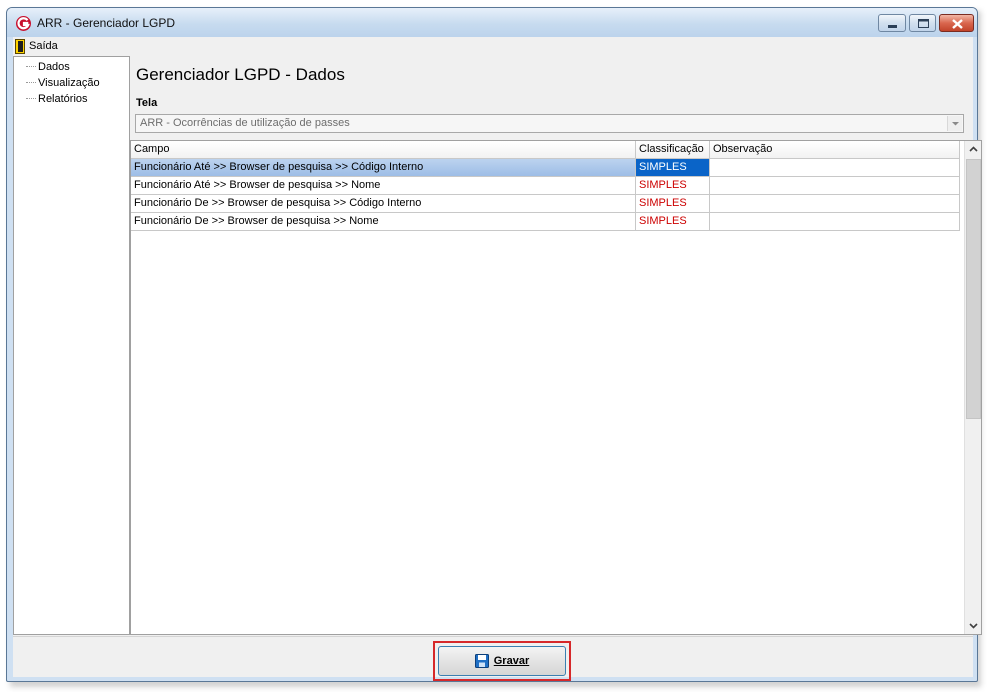  What do you see at coordinates (54, 66) in the screenshot?
I see `tree-item-label: Dados` at bounding box center [54, 66].